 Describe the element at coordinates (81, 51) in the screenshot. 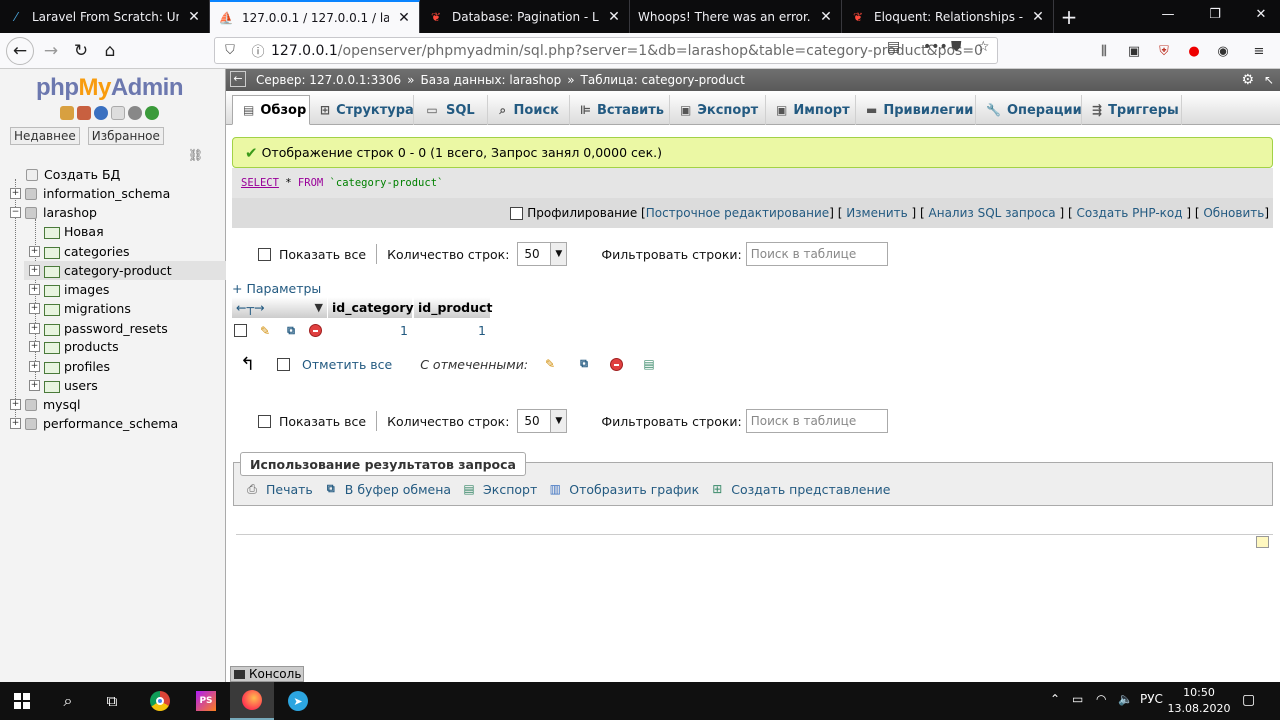

I see `reload-icon: ↻` at that location.